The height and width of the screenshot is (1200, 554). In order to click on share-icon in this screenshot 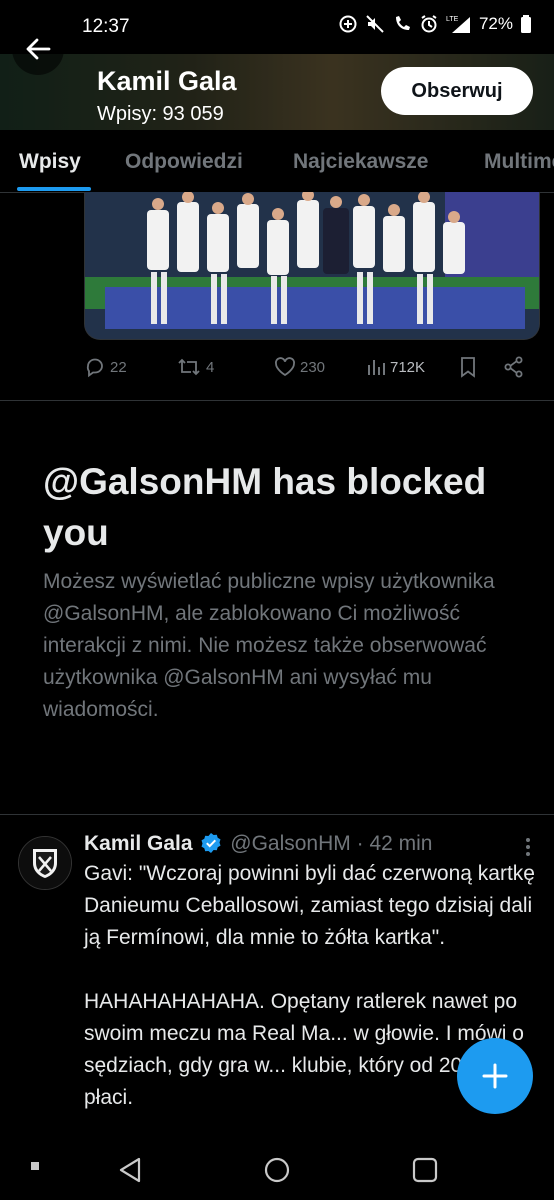, I will do `click(513, 367)`.